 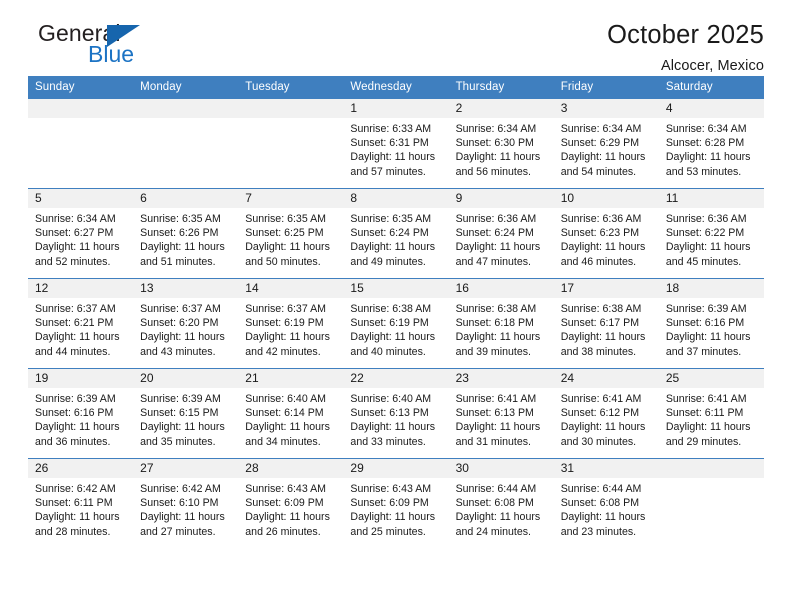 I want to click on logo-text-blue: Blue, so click(x=111, y=54).